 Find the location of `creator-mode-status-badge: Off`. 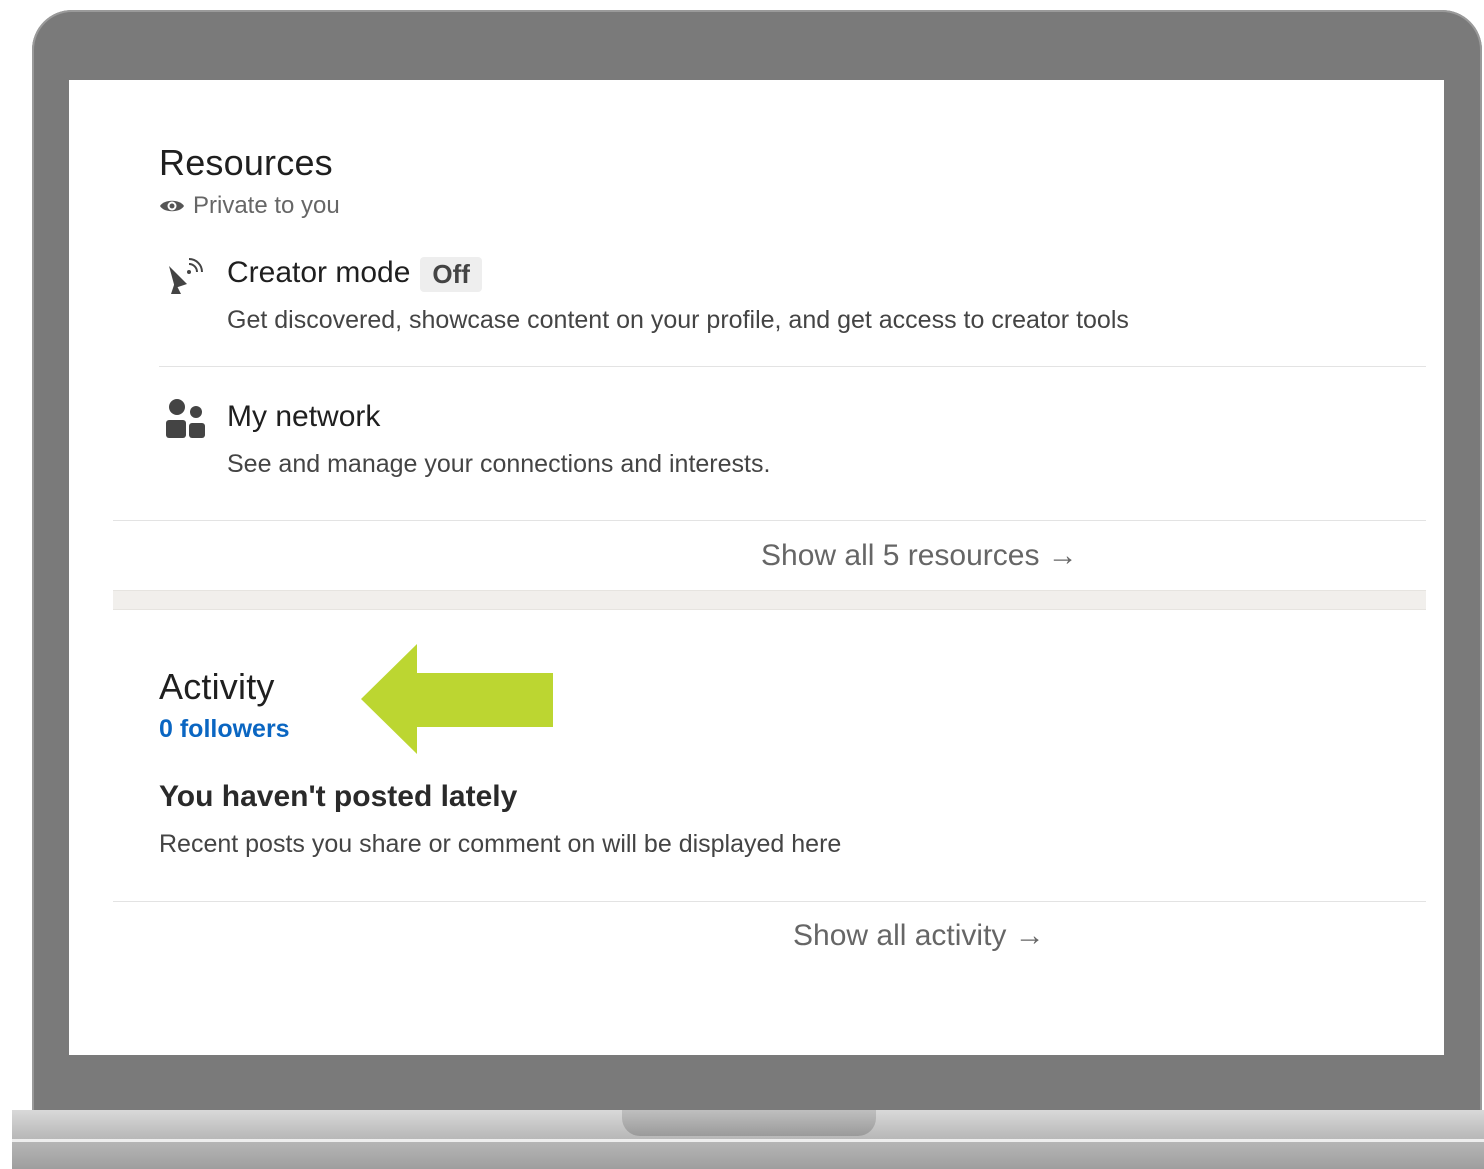

creator-mode-status-badge: Off is located at coordinates (451, 274).